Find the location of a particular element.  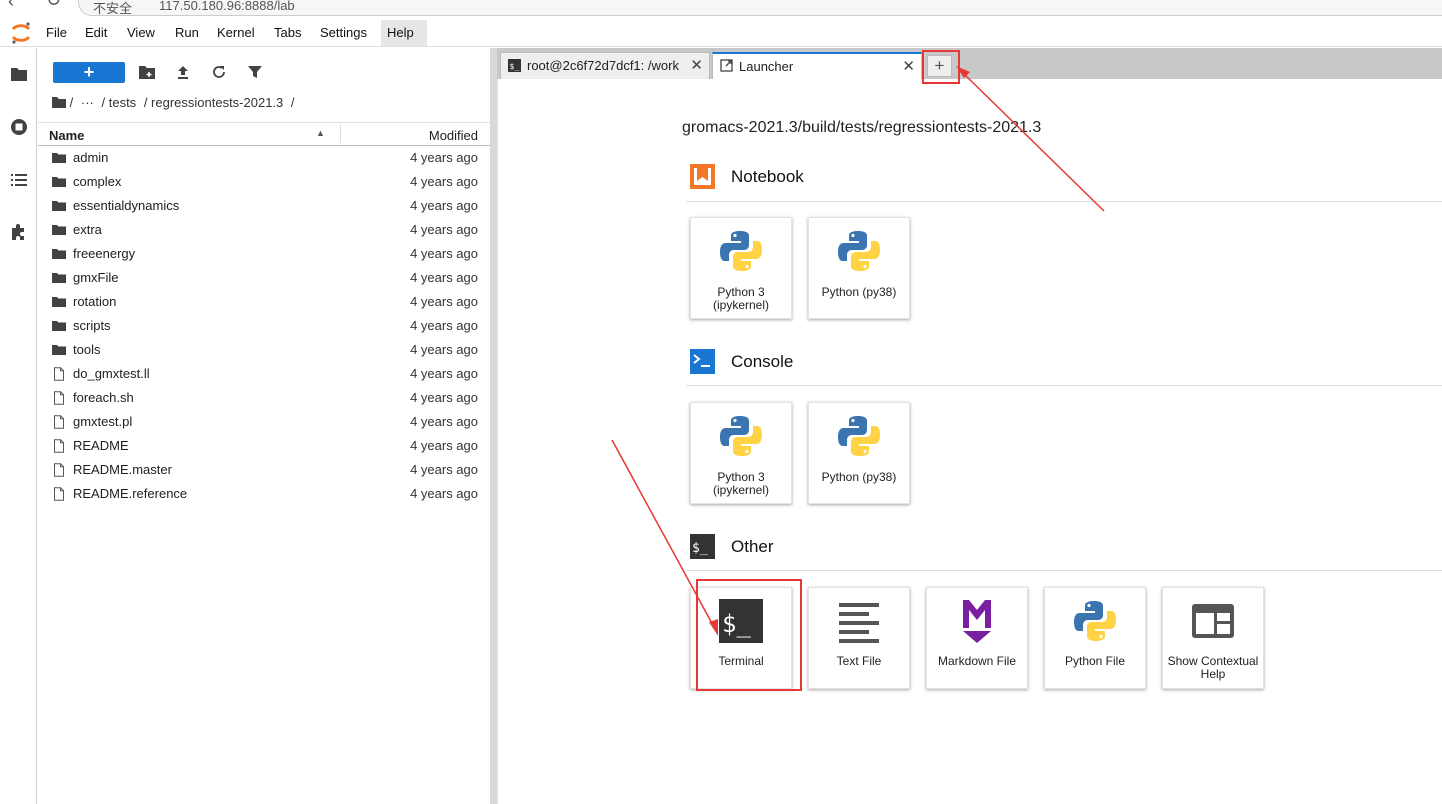

back-icon: ‹ is located at coordinates (11, 6).